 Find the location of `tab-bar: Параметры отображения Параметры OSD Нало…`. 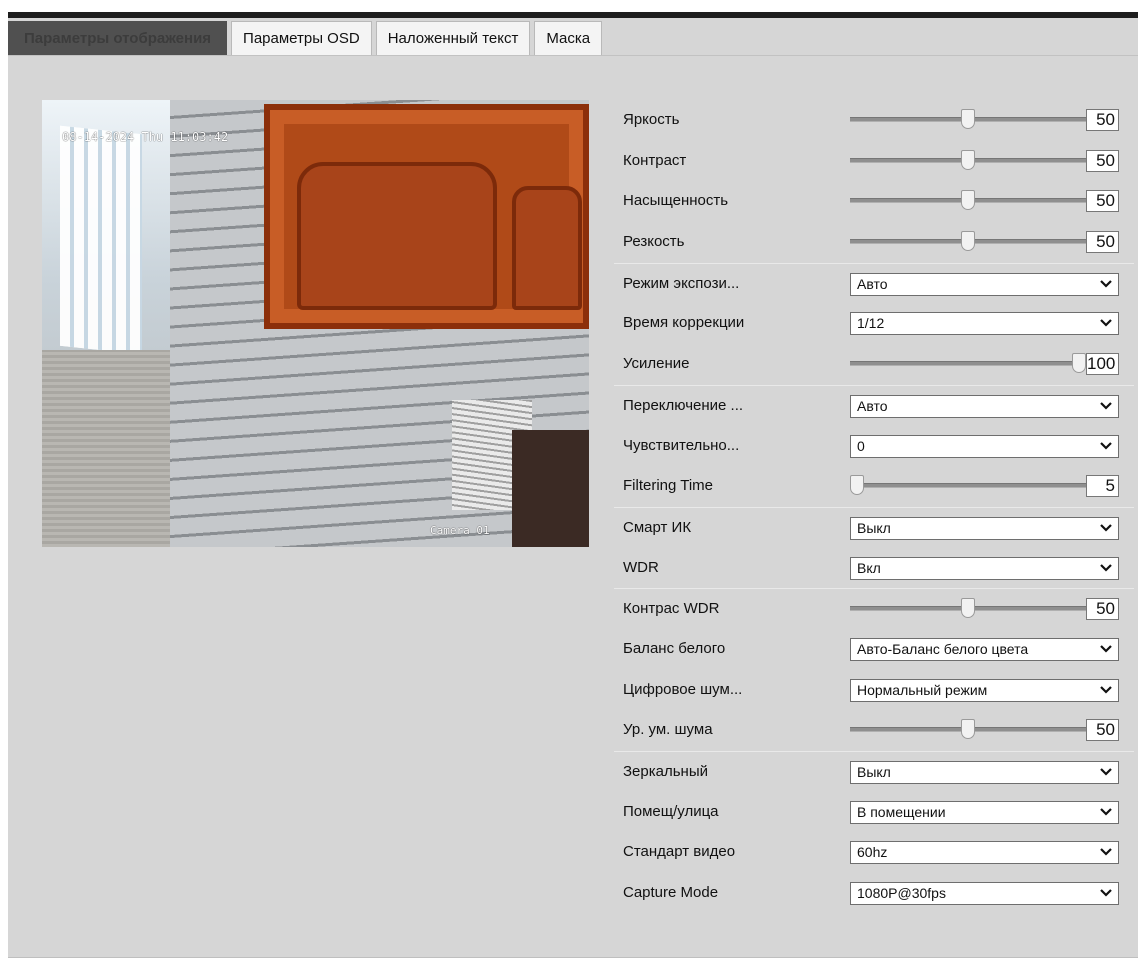

tab-bar: Параметры отображения Параметры OSD Нало… is located at coordinates (307, 38).